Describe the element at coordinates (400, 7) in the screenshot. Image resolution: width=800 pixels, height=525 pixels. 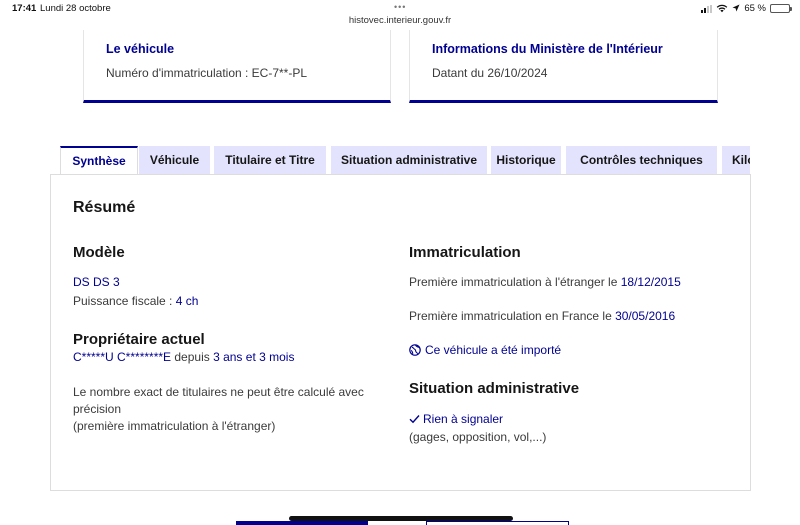
I see `more-dots-icon: •••` at that location.